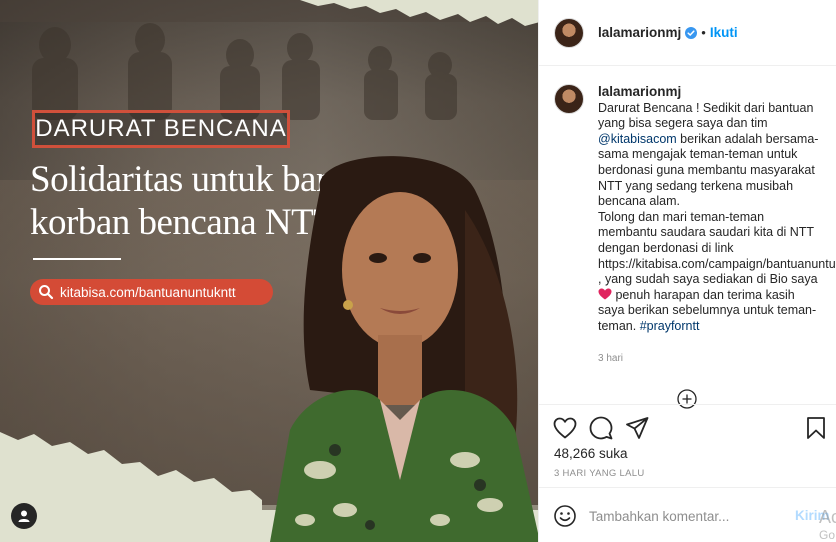  I want to click on tagged-user-button, so click(24, 516).